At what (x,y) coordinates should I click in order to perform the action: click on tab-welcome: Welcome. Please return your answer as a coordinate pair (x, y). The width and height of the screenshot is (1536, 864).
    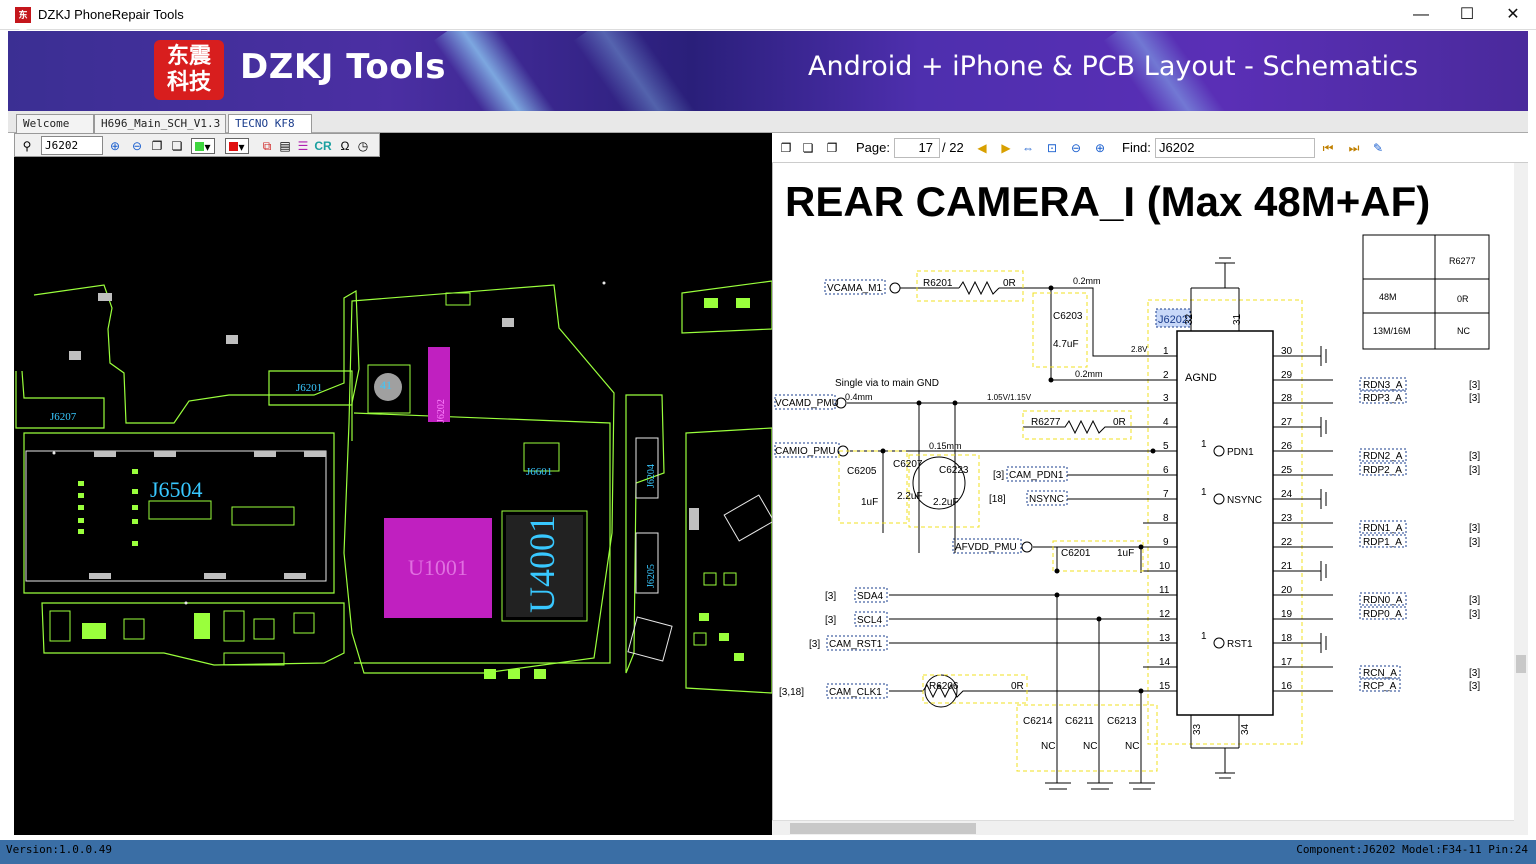
    Looking at the image, I should click on (55, 123).